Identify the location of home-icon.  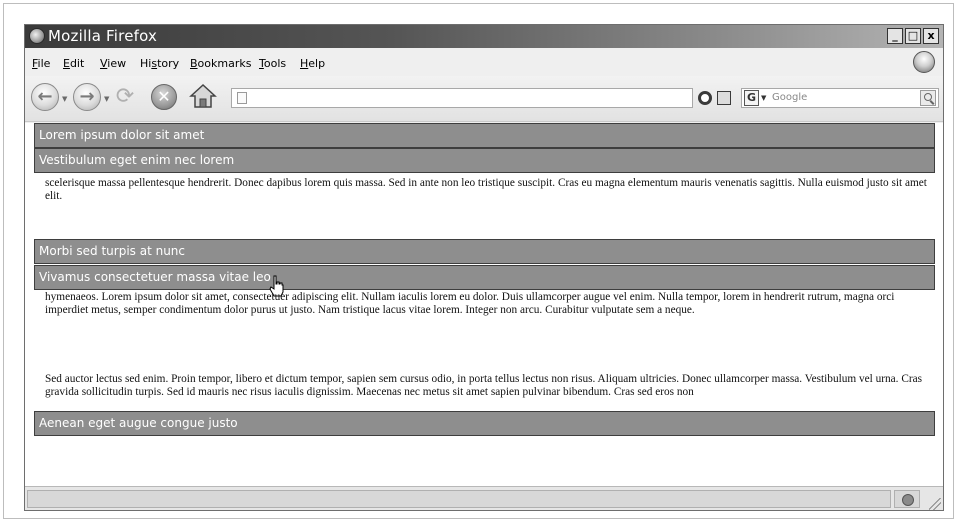
(203, 95).